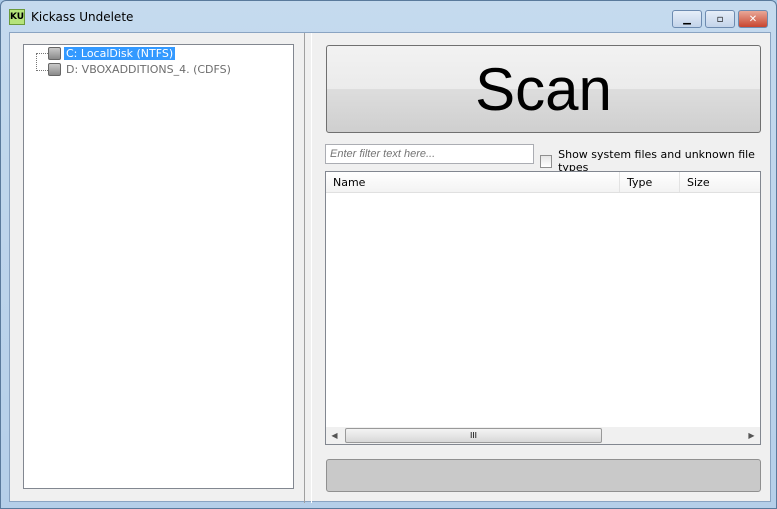  What do you see at coordinates (120, 53) in the screenshot?
I see `tree-item-label: C: LocalDisk (NTFS)` at bounding box center [120, 53].